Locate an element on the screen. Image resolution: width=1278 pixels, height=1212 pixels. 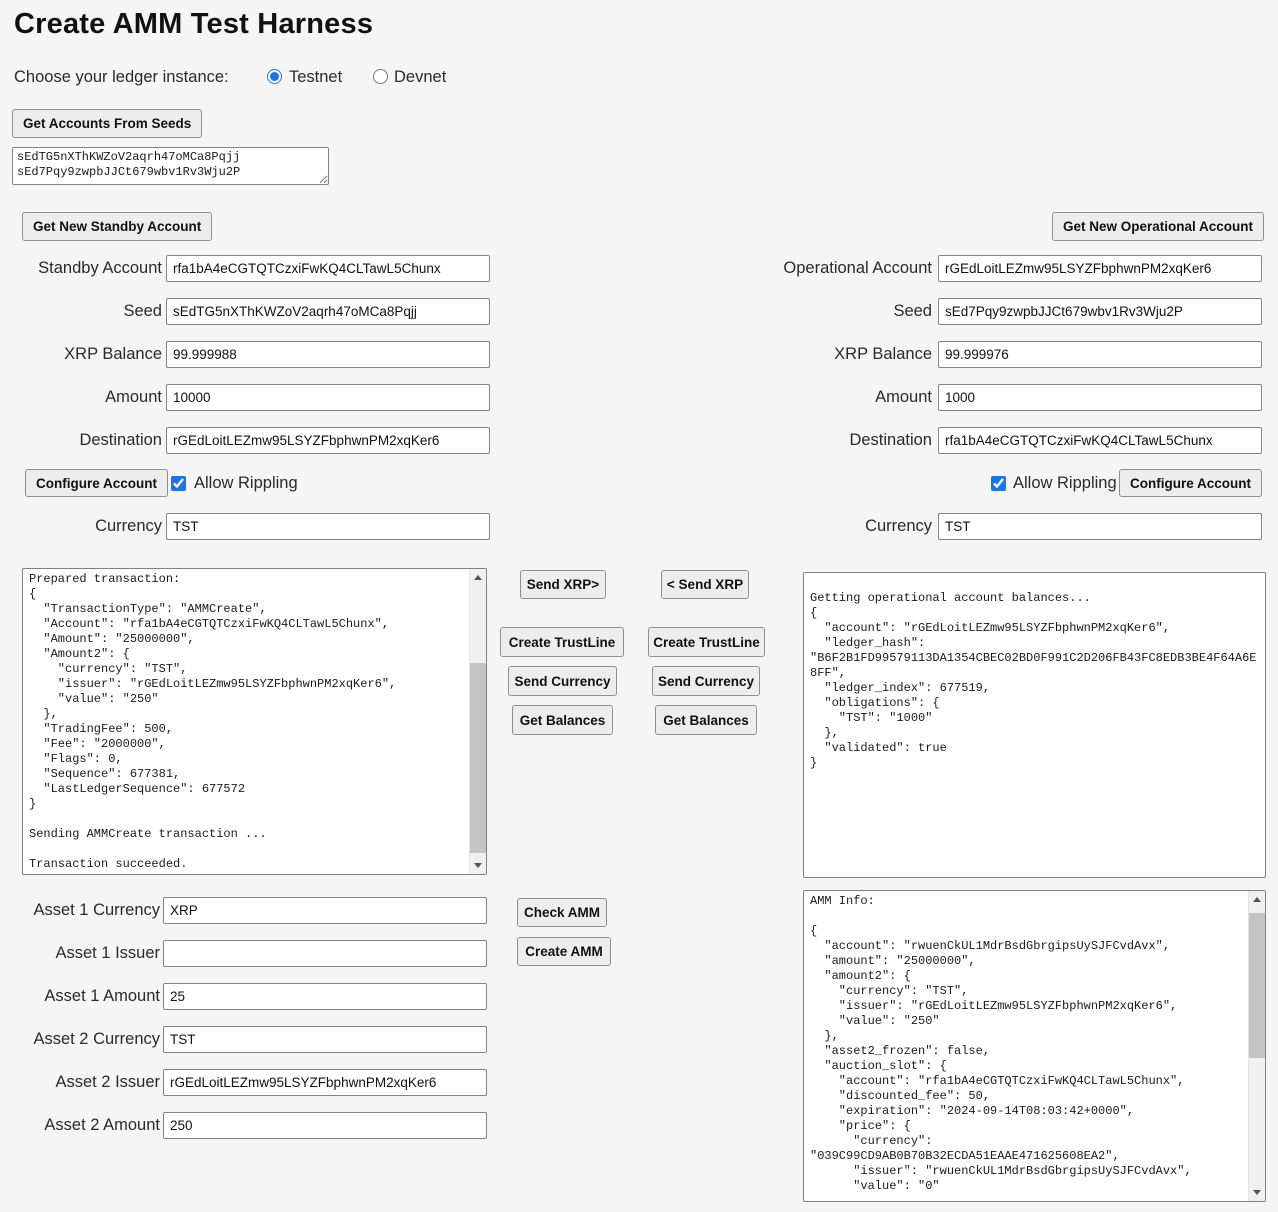
standby-destination-input is located at coordinates (328, 440).